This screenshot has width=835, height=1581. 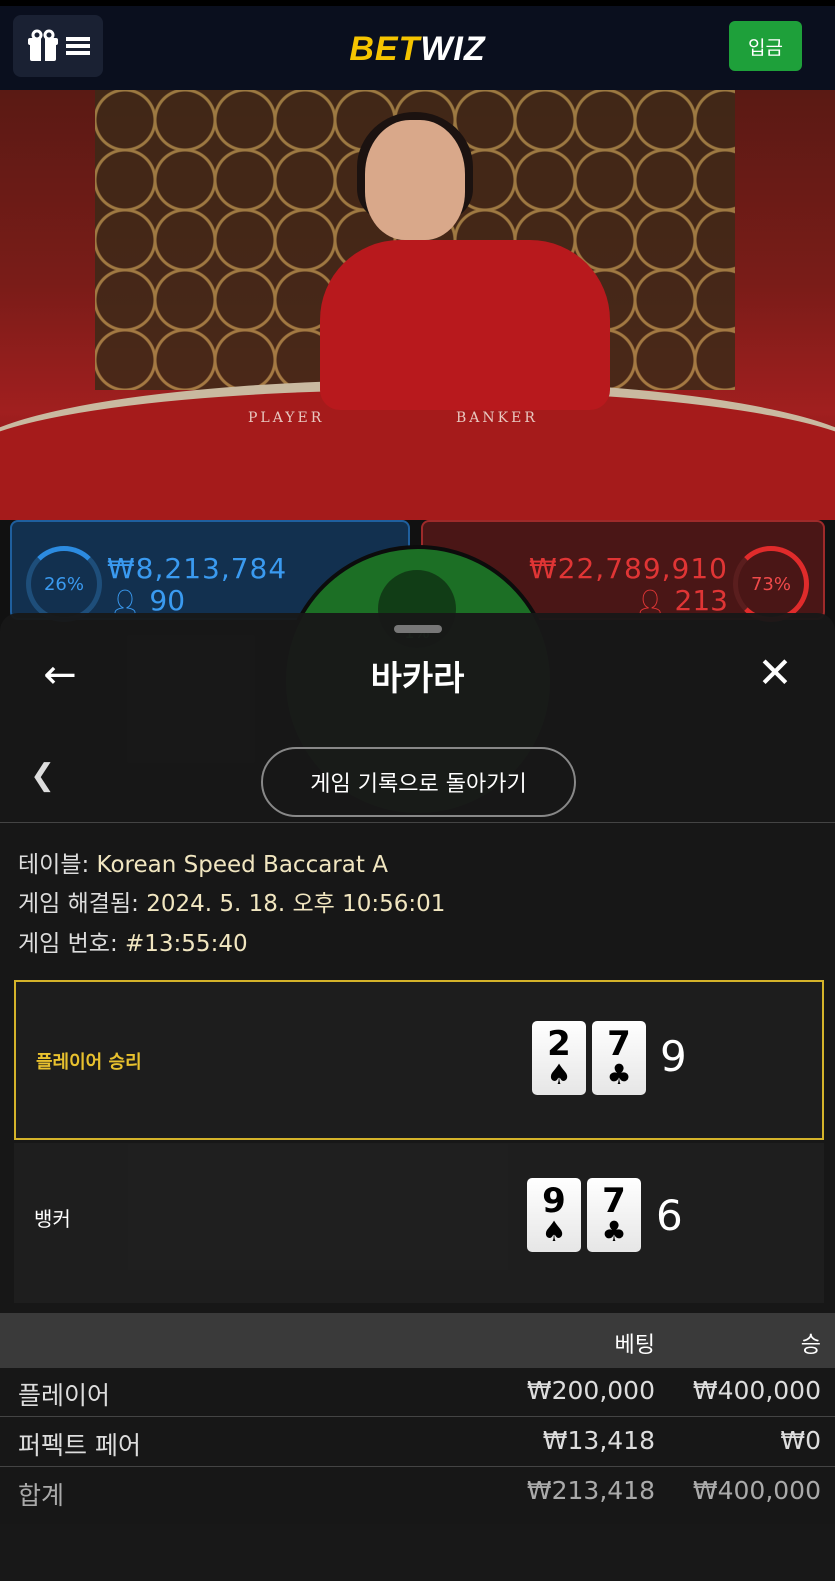 What do you see at coordinates (197, 568) in the screenshot?
I see `player-total-amount: ₩8,213,784` at bounding box center [197, 568].